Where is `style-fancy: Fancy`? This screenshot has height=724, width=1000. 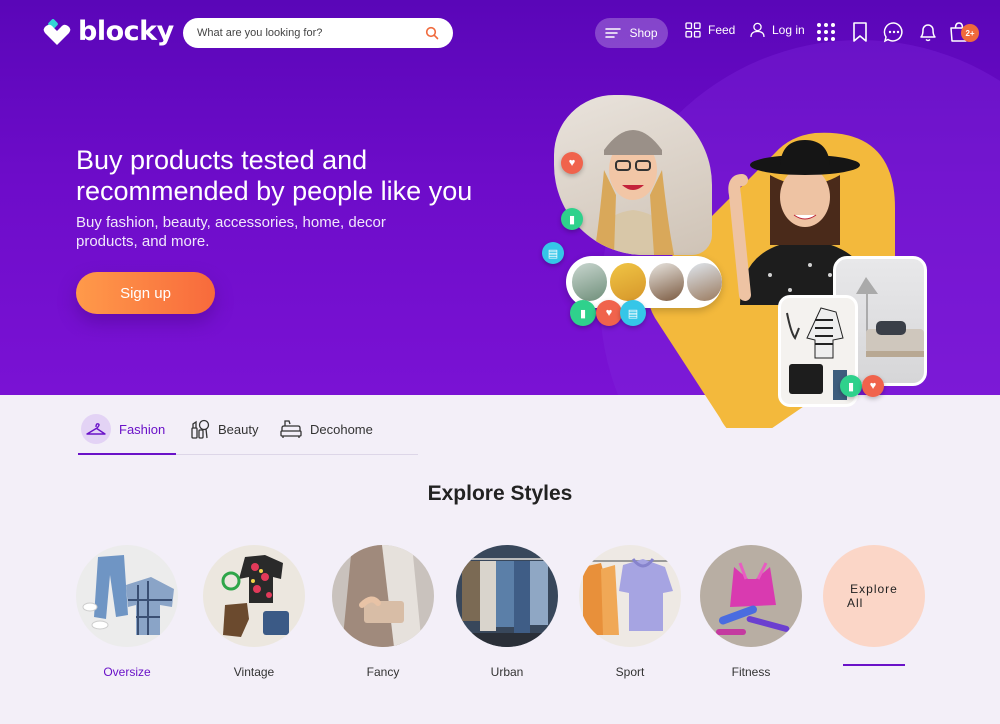 style-fancy: Fancy is located at coordinates (383, 612).